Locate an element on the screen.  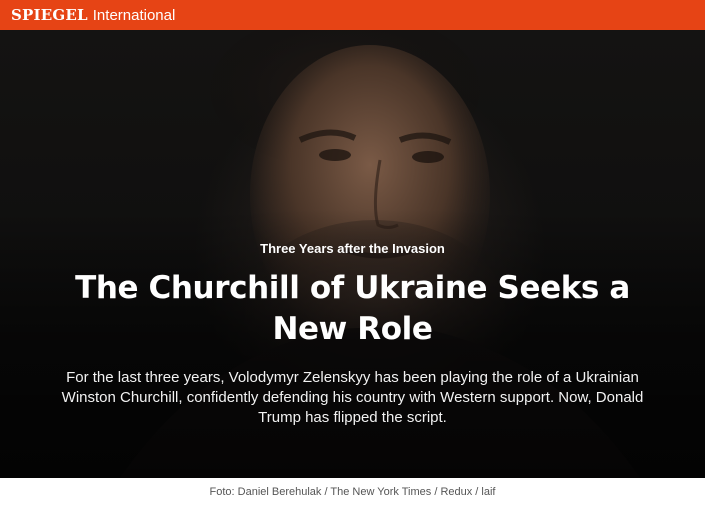
site-logo: SPIEGEL International is located at coordinates (93, 15).